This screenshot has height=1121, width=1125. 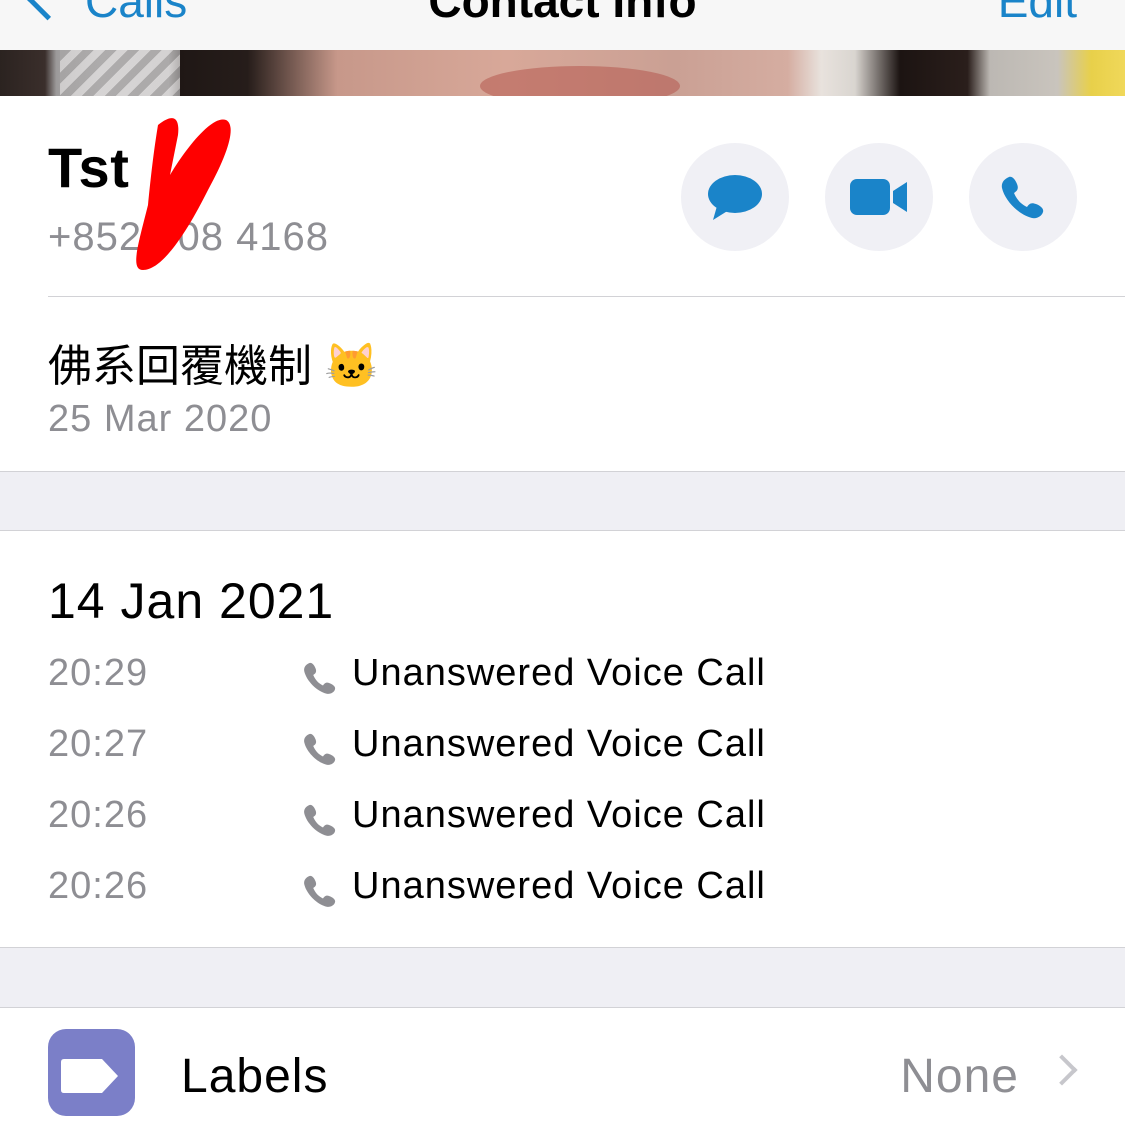 What do you see at coordinates (562, 1061) in the screenshot?
I see `labels-row: Labels None` at bounding box center [562, 1061].